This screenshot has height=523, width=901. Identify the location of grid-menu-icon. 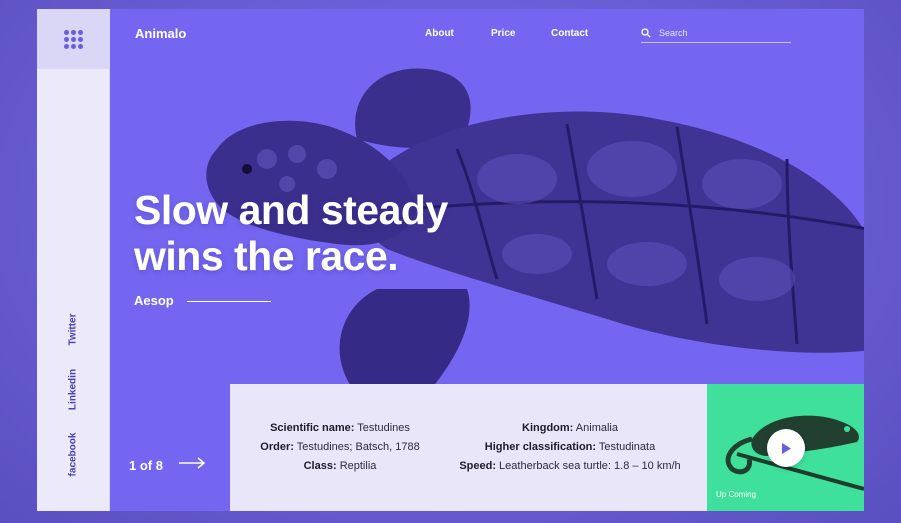
(73, 39).